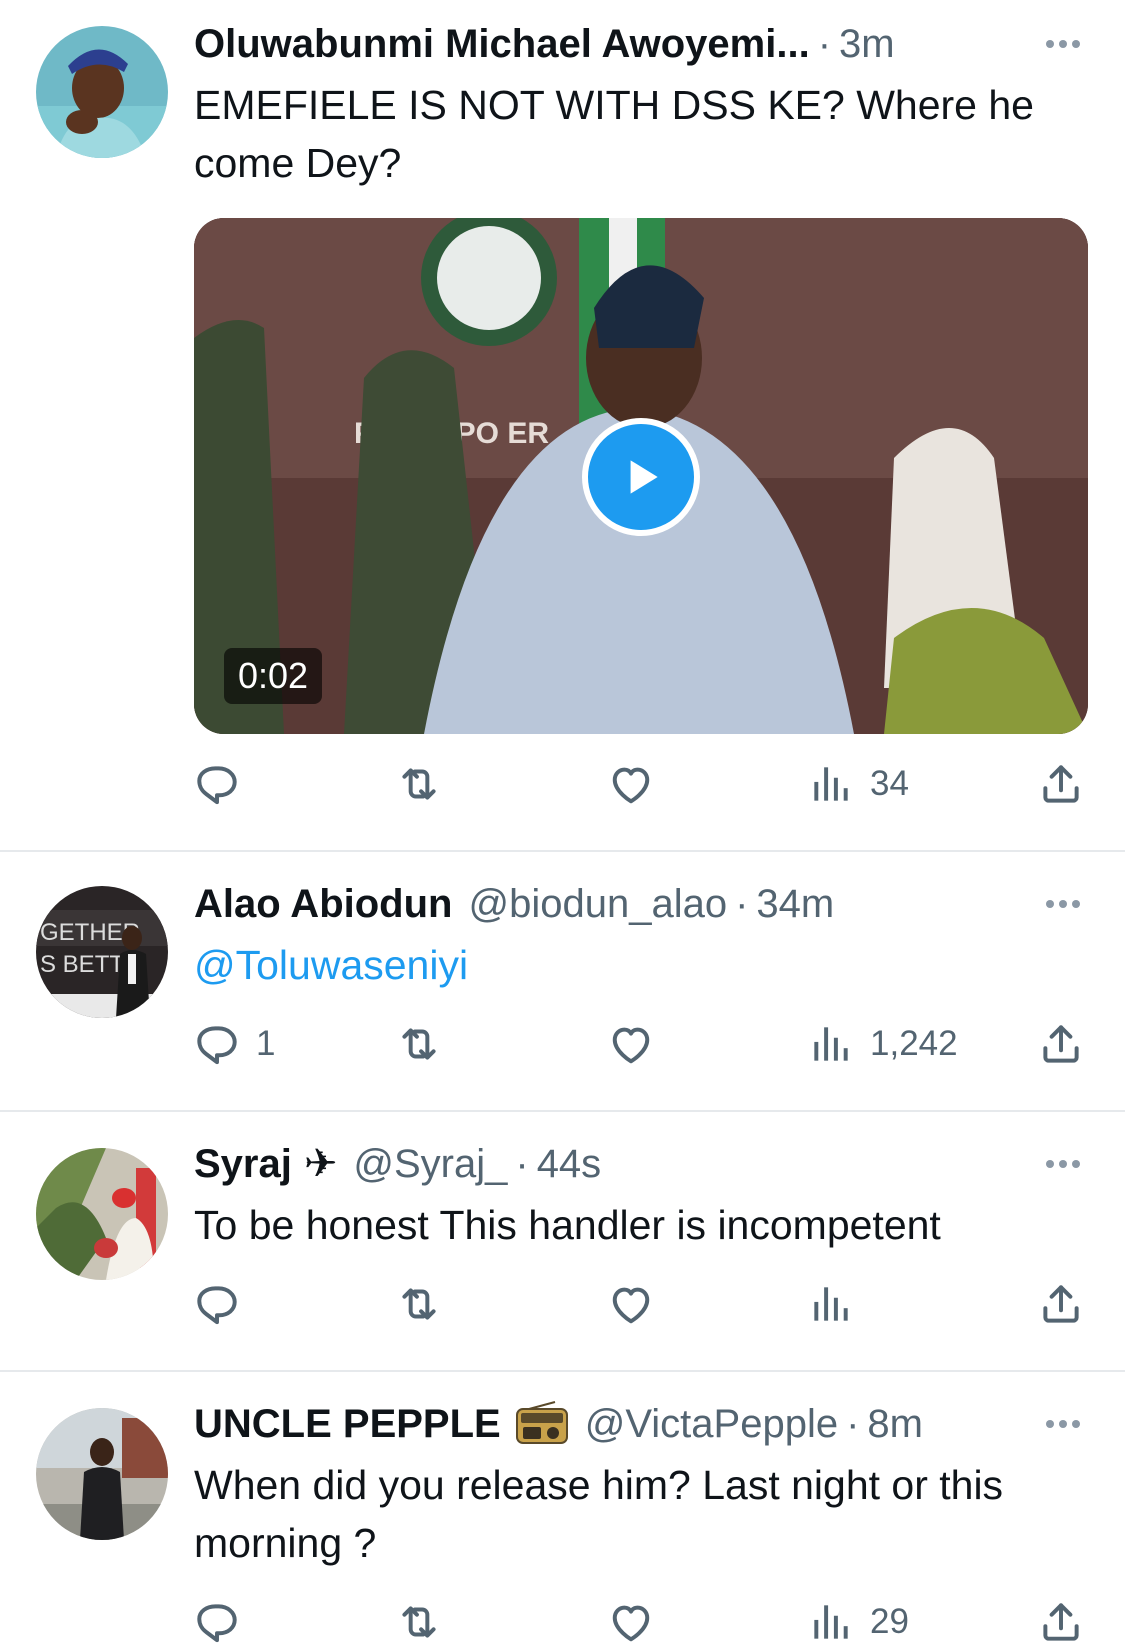 This screenshot has width=1125, height=1651. Describe the element at coordinates (569, 1164) in the screenshot. I see `timestamp: 44s` at that location.